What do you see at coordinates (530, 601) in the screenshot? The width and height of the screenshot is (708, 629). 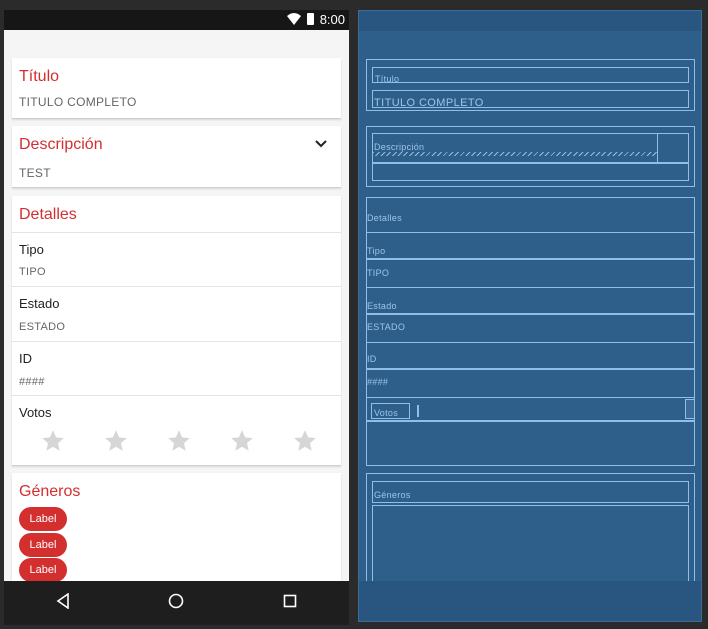 I see `blueprint-nav-strip` at bounding box center [530, 601].